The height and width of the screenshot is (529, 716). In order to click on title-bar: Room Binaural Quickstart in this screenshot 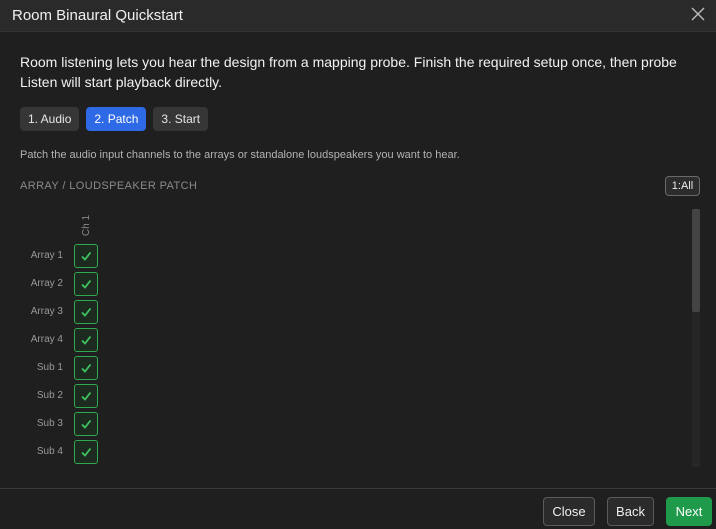, I will do `click(358, 16)`.